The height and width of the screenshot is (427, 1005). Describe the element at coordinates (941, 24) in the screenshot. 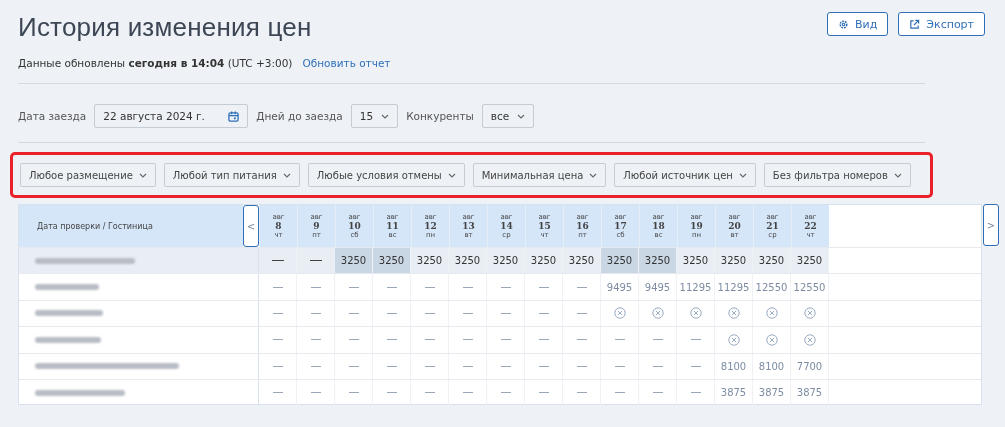

I see `export-button: Экспорт` at that location.